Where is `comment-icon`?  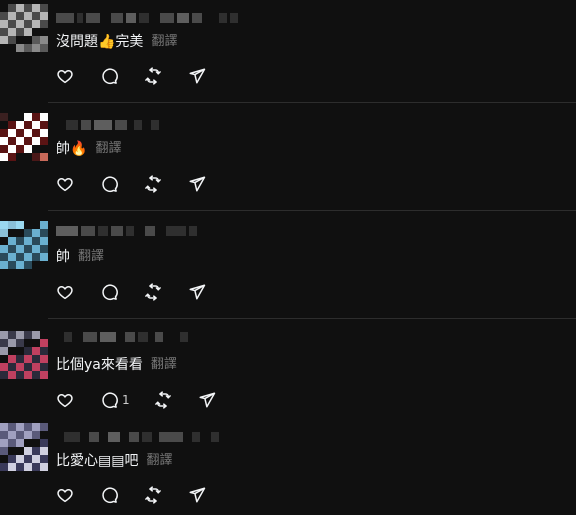
comment-icon is located at coordinates (109, 400).